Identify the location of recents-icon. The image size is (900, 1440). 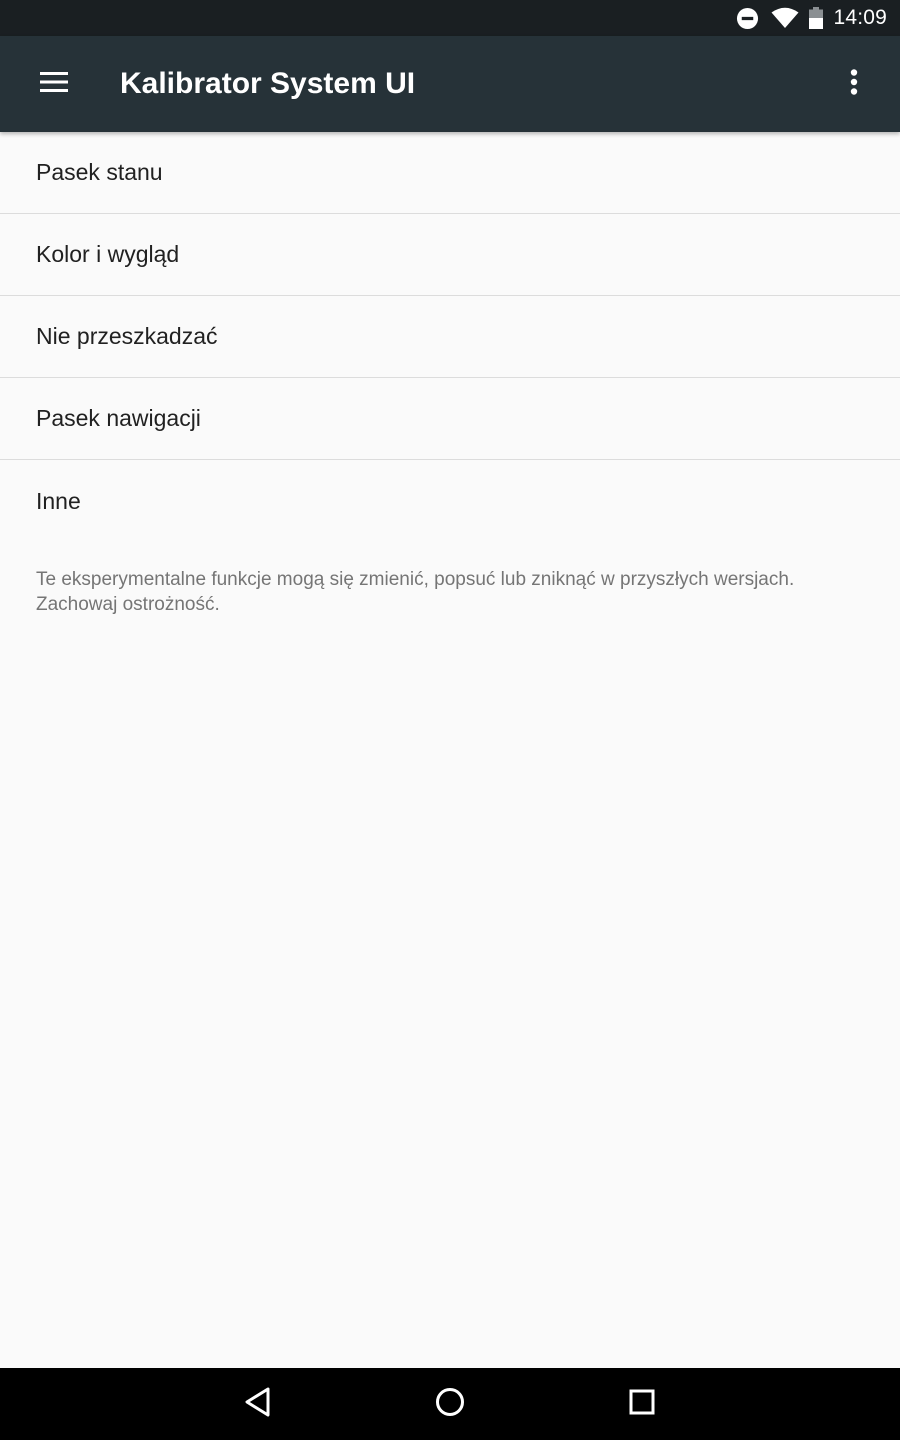
(642, 1404).